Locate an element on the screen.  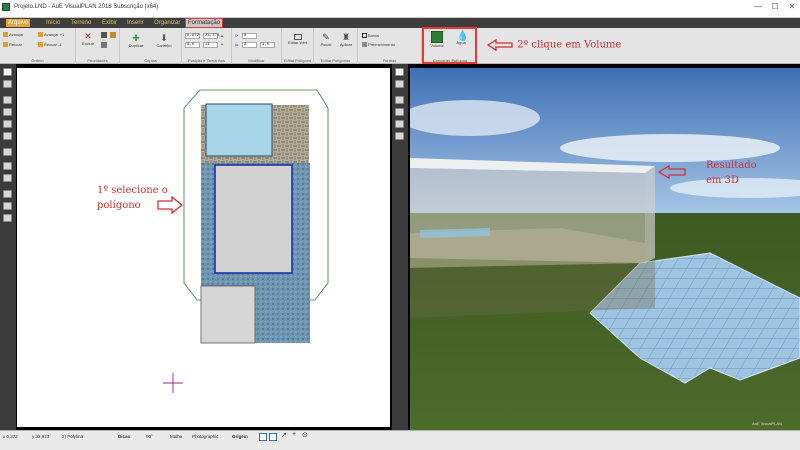
menu-terreno: Terreno is located at coordinates (81, 23).